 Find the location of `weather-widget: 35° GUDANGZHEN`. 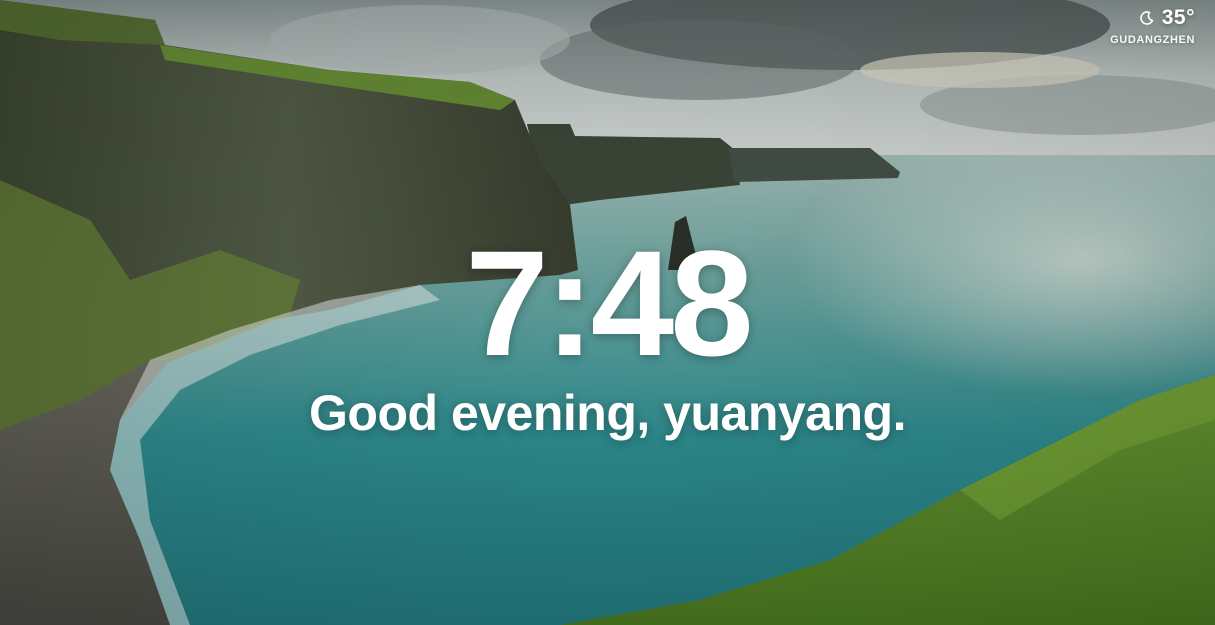

weather-widget: 35° GUDANGZHEN is located at coordinates (1152, 26).